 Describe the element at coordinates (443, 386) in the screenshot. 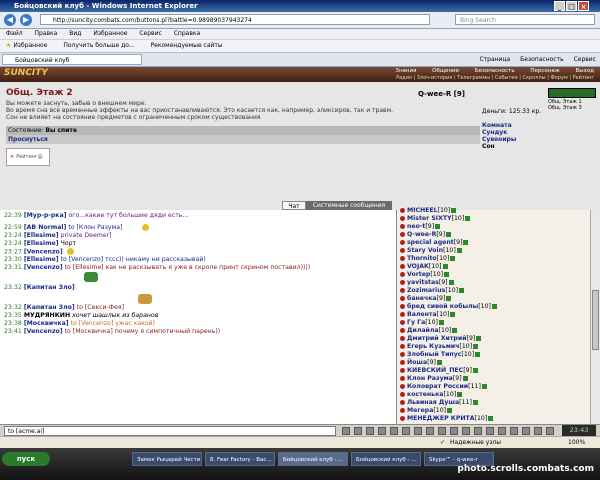

I see `list-item: Коловрат России[11]` at that location.